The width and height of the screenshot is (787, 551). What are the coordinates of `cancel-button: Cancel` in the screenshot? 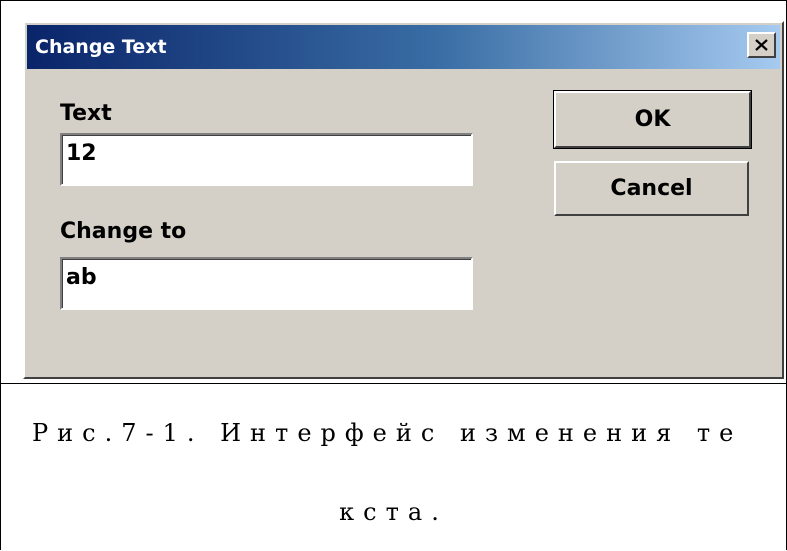 It's located at (651, 188).